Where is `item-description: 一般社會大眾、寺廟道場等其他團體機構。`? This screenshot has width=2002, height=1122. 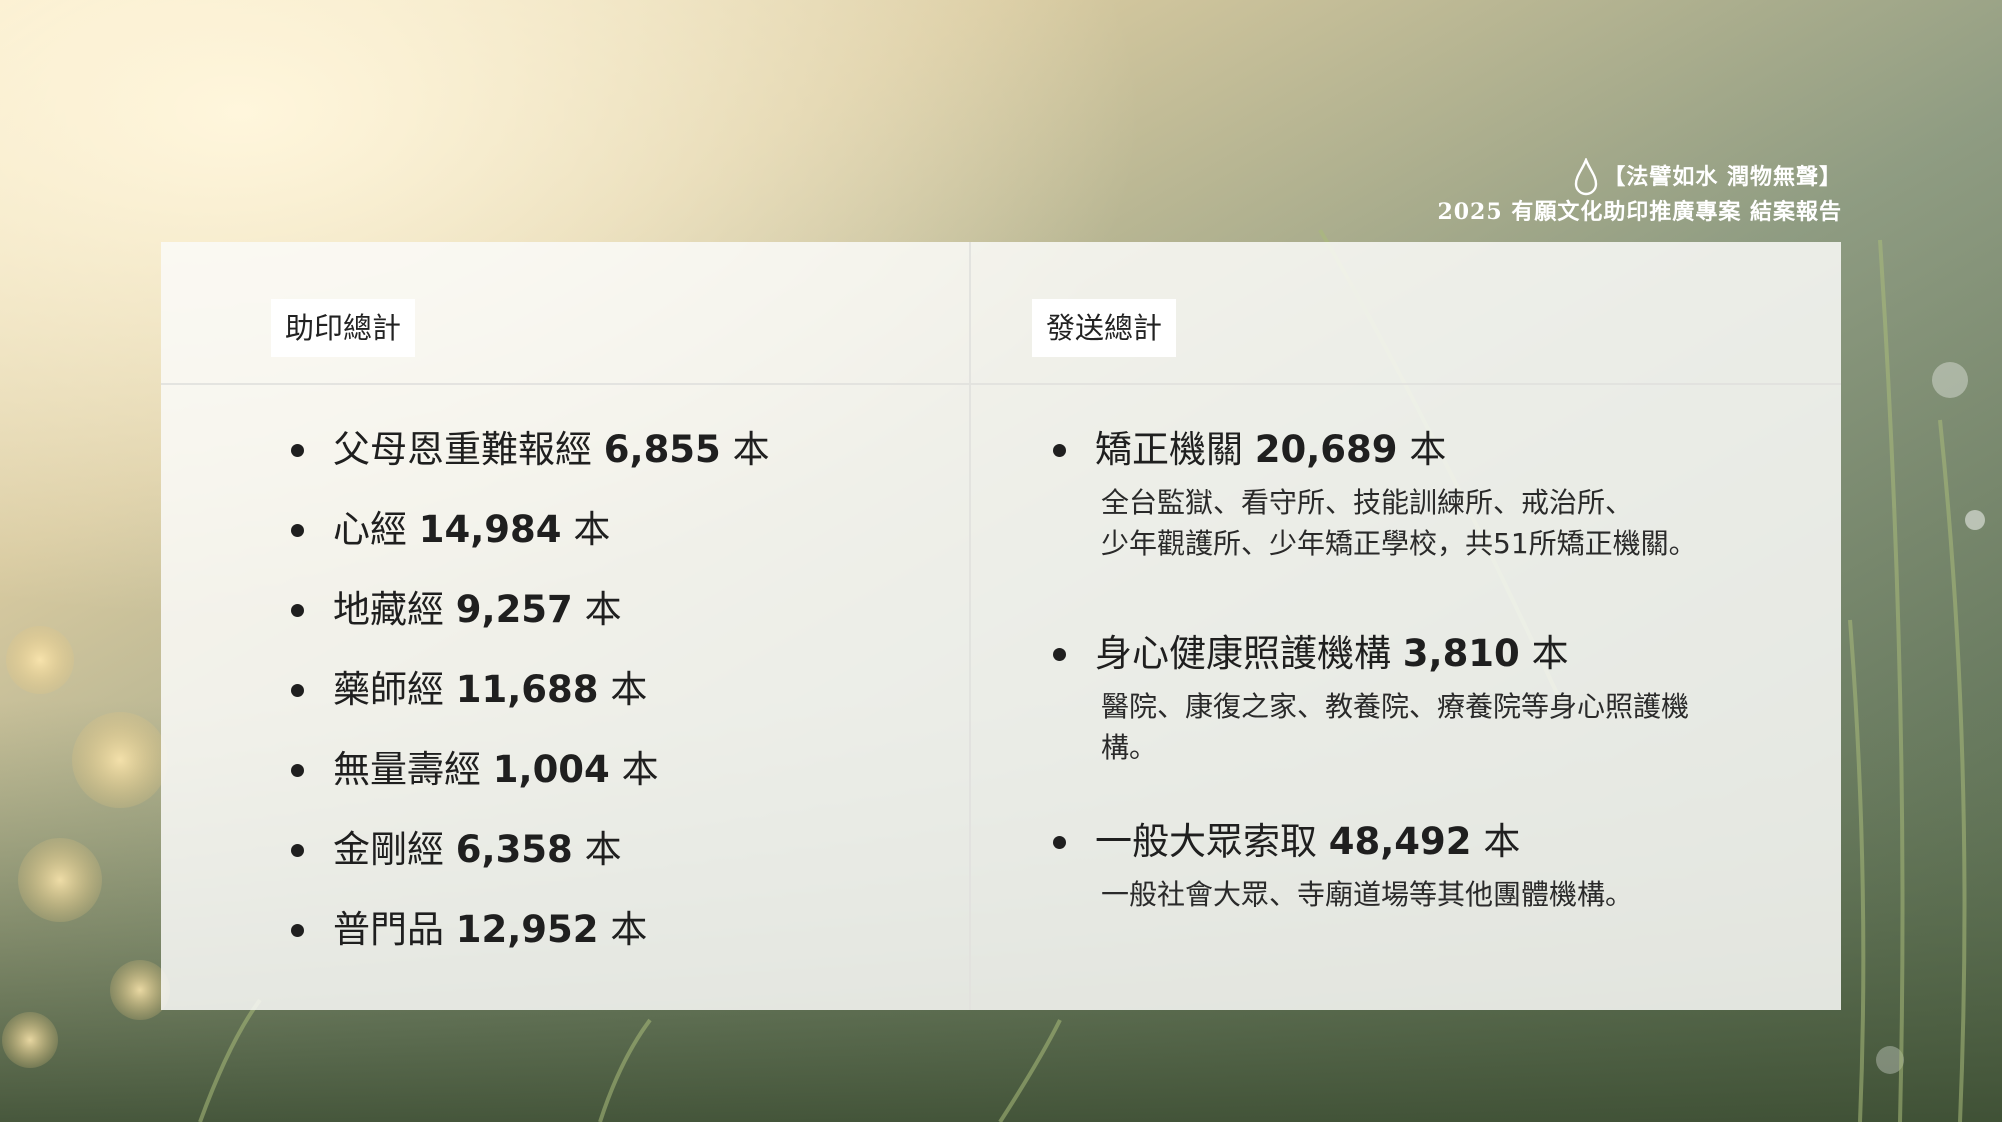 item-description: 一般社會大眾、寺廟道場等其他團體機構。 is located at coordinates (1416, 894).